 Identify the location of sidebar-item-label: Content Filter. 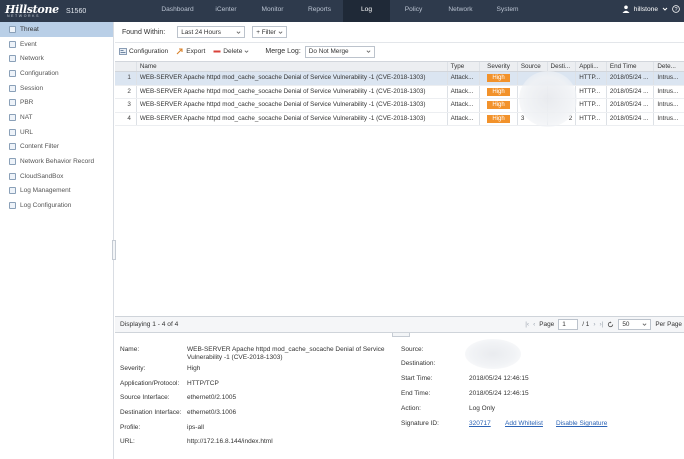
(40, 147).